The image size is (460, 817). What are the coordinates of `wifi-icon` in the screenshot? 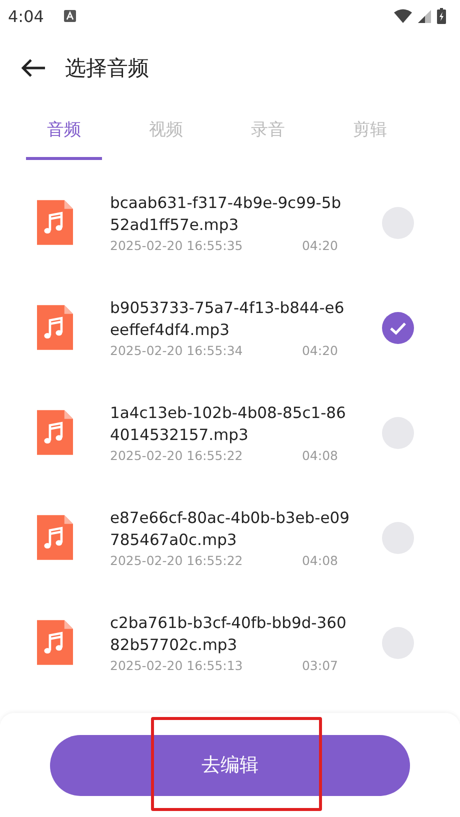 It's located at (403, 16).